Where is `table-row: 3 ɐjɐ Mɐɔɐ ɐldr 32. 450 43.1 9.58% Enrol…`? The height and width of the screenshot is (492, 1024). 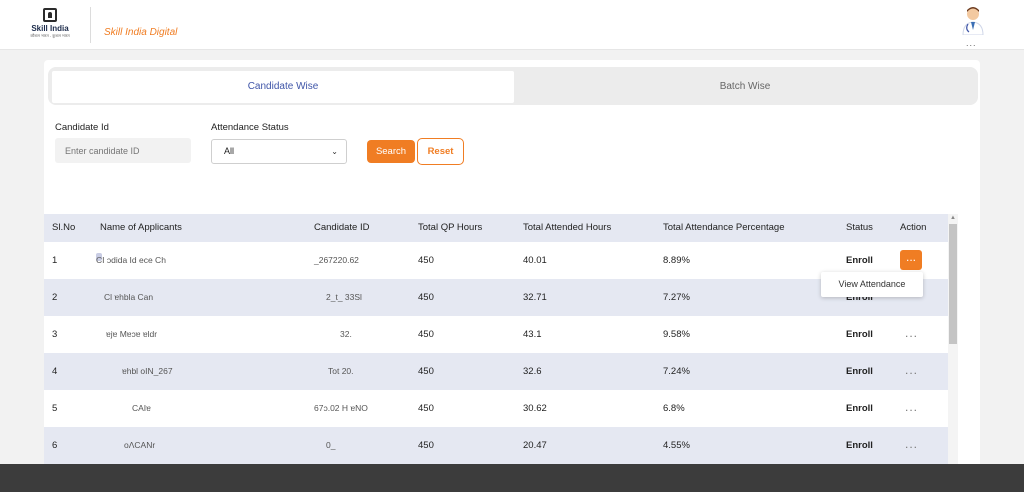 table-row: 3 ɐjɐ Mɐɔɐ ɐldr 32. 450 43.1 9.58% Enrol… is located at coordinates (496, 334).